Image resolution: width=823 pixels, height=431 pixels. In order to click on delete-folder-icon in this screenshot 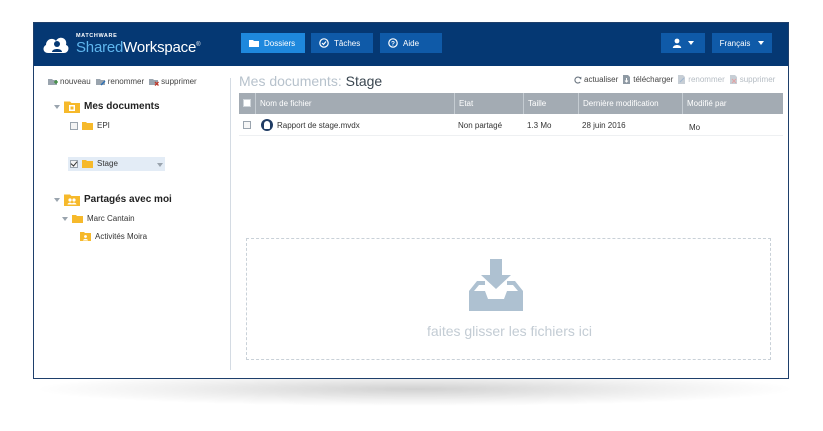, I will do `click(154, 82)`.